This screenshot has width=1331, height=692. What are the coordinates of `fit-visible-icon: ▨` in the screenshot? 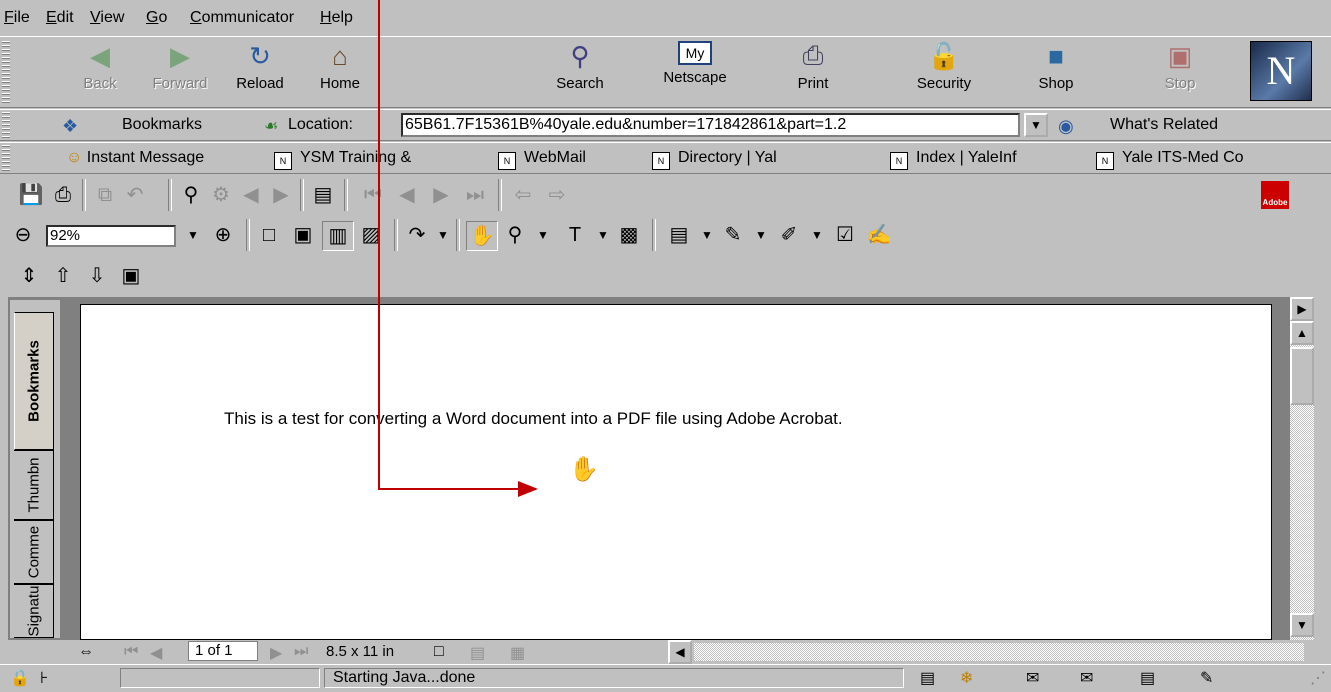 It's located at (371, 235).